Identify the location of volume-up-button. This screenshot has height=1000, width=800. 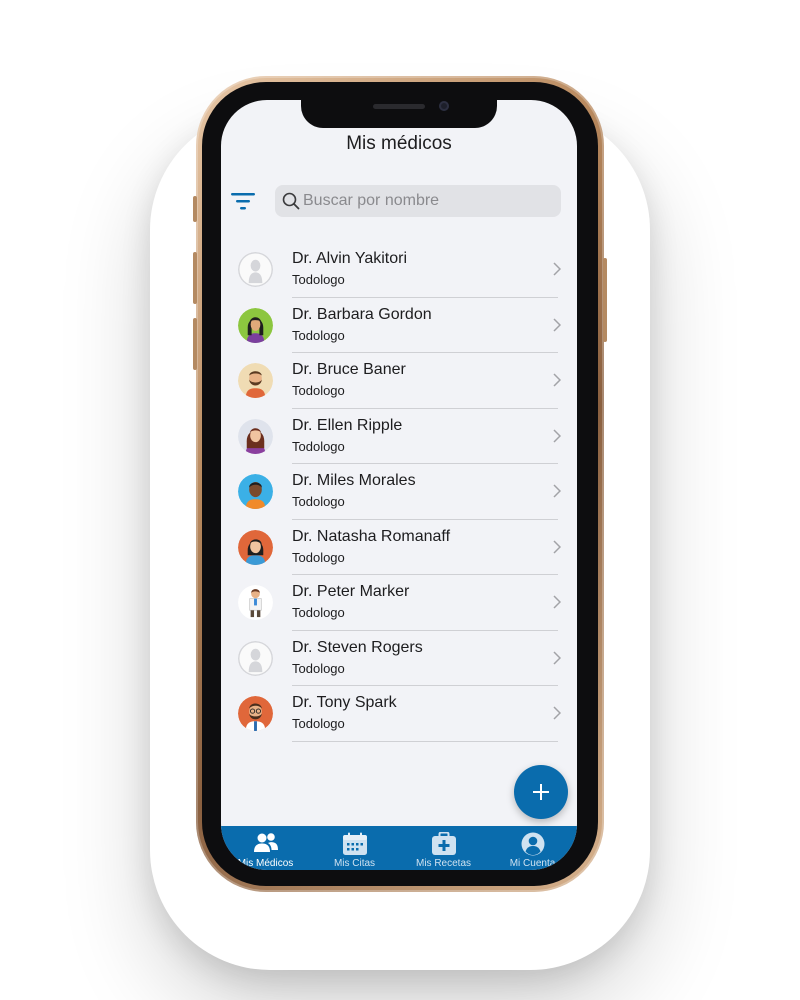
(195, 278).